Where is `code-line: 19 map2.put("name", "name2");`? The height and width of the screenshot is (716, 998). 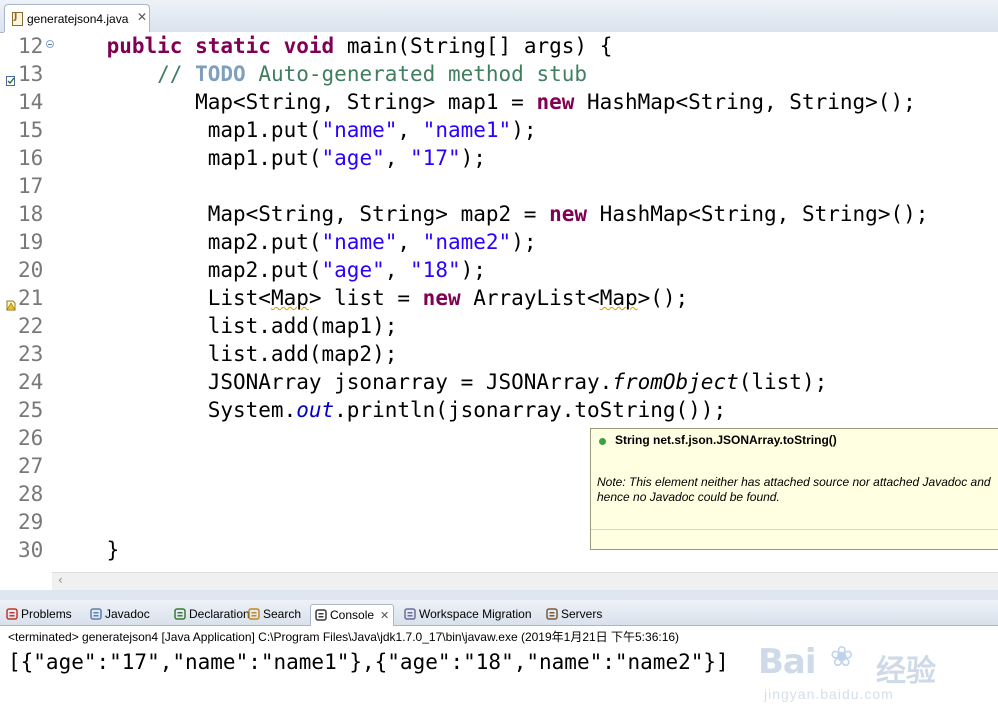 code-line: 19 map2.put("name", "name2"); is located at coordinates (501, 242).